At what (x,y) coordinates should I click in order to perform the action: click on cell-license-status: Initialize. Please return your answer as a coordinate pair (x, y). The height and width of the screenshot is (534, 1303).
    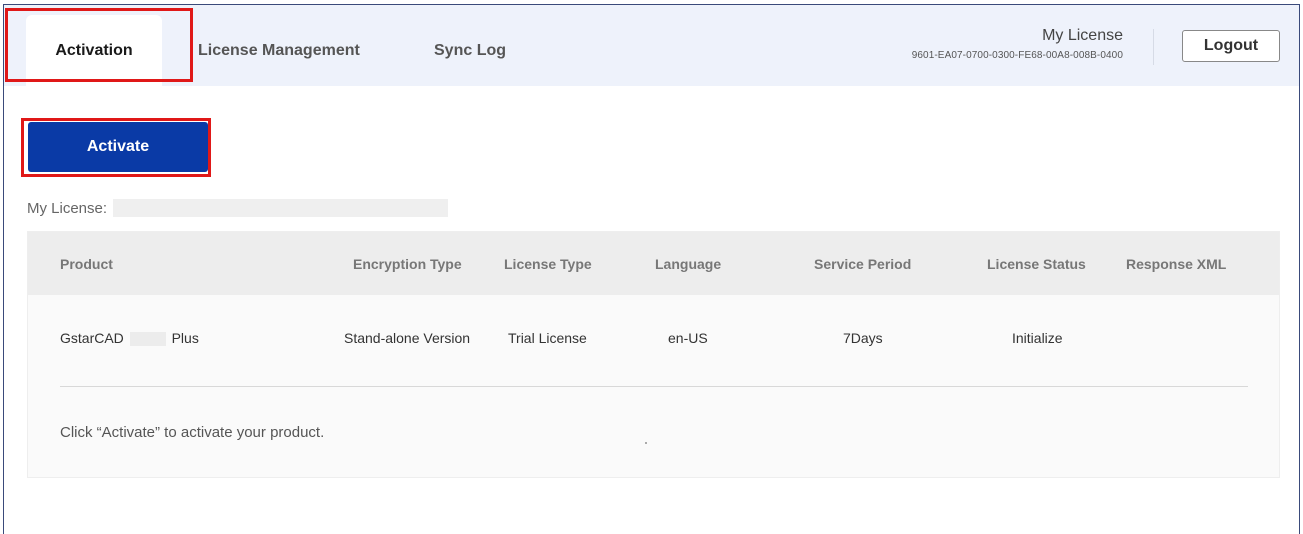
    Looking at the image, I should click on (1037, 338).